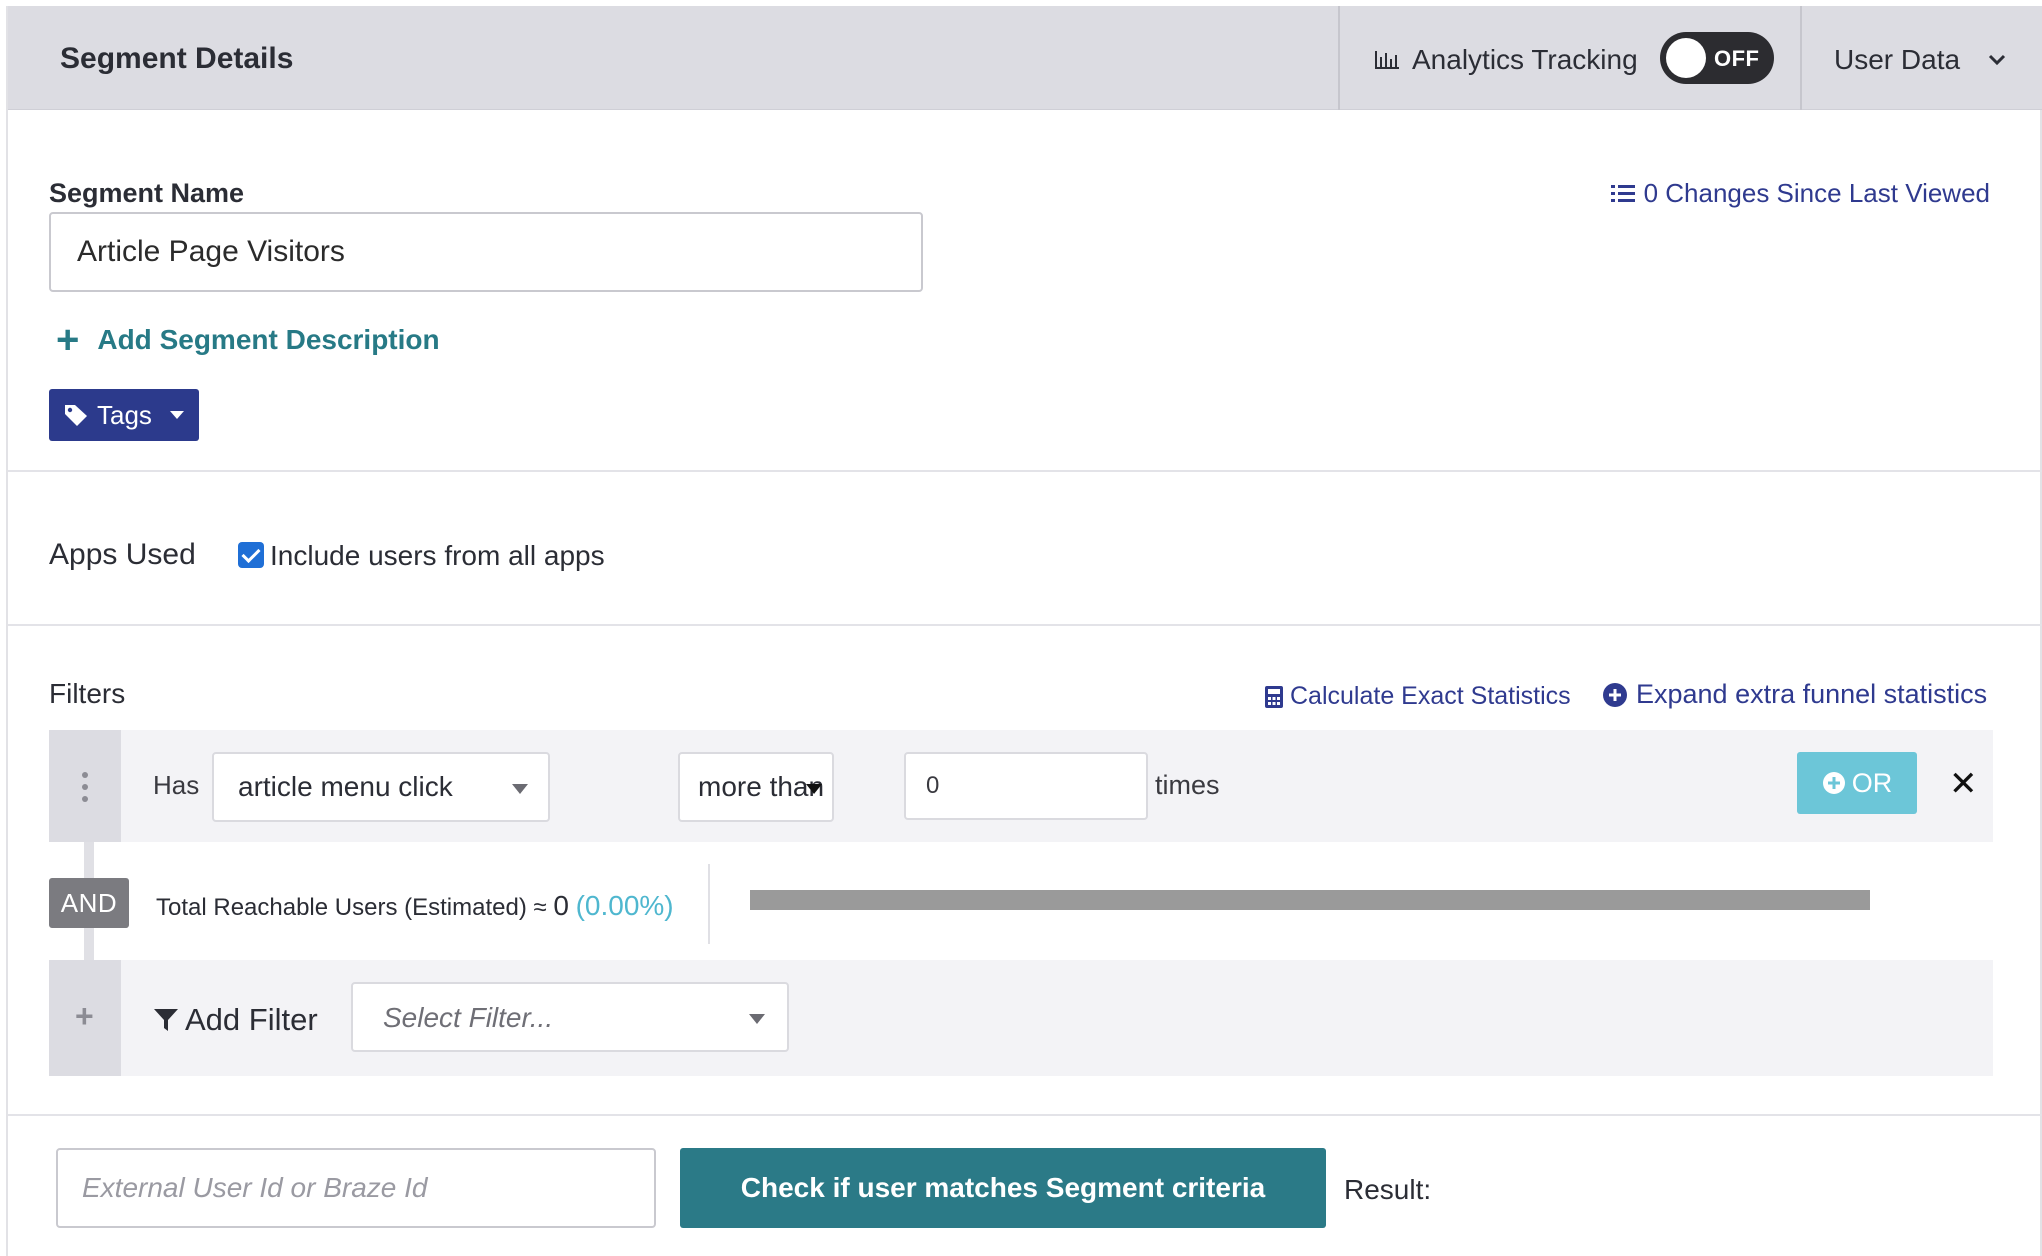  I want to click on stat-divider, so click(709, 904).